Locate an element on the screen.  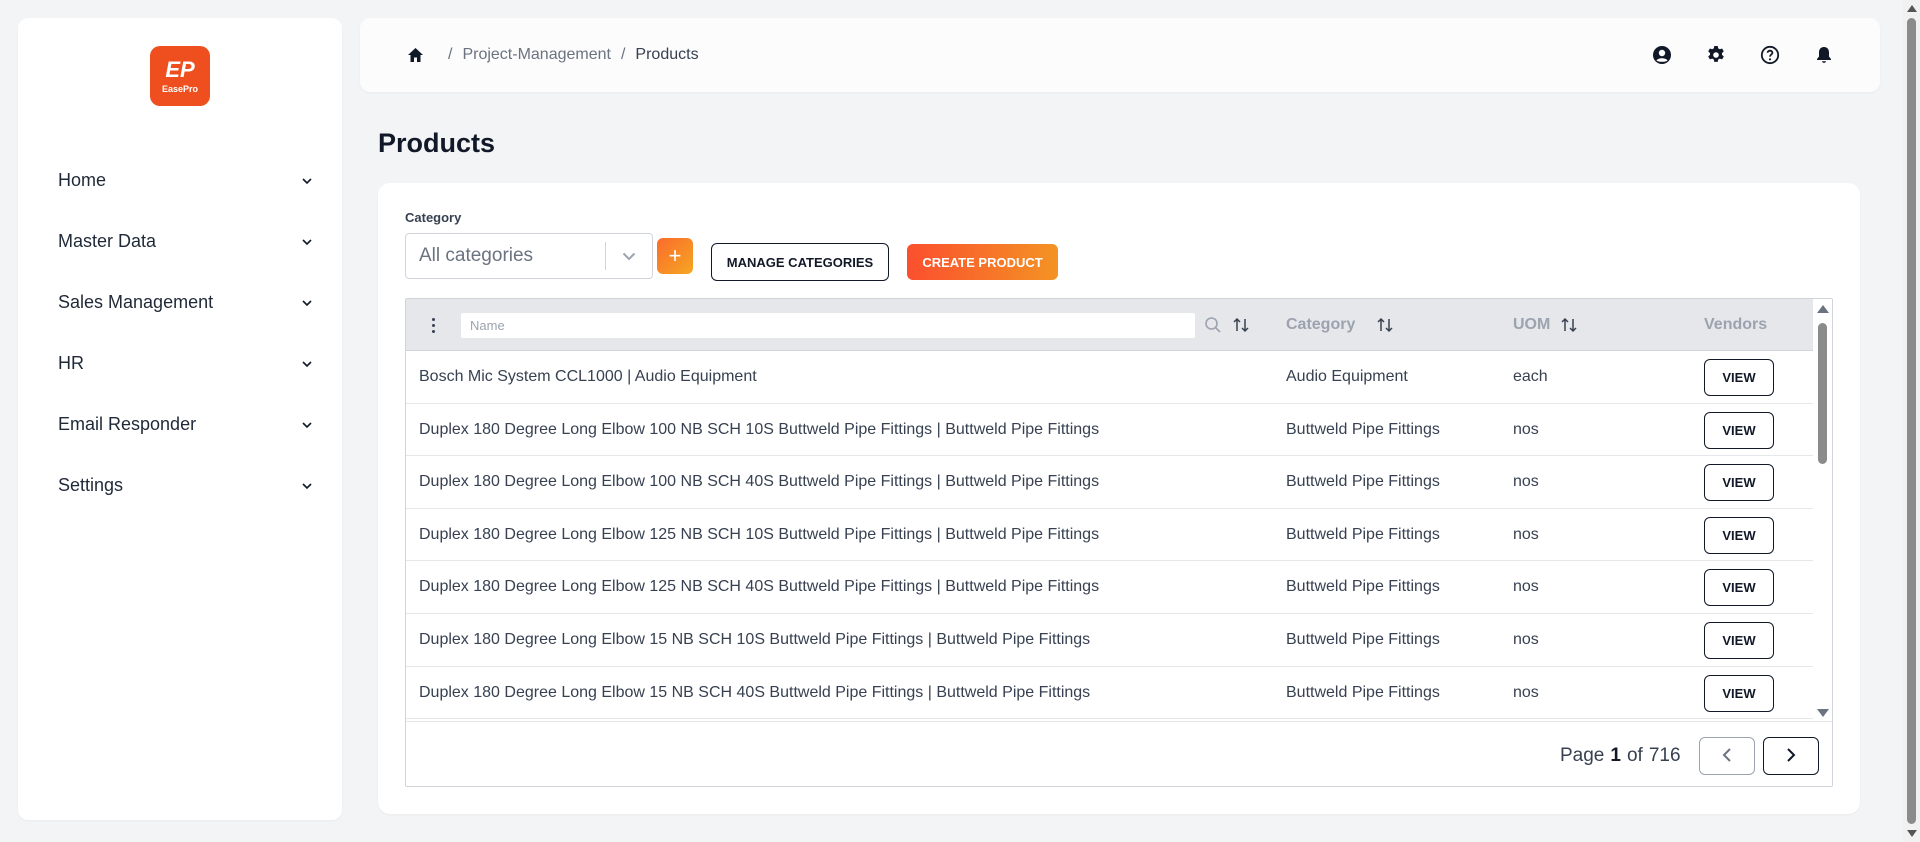
page-of-word: of is located at coordinates (1634, 755).